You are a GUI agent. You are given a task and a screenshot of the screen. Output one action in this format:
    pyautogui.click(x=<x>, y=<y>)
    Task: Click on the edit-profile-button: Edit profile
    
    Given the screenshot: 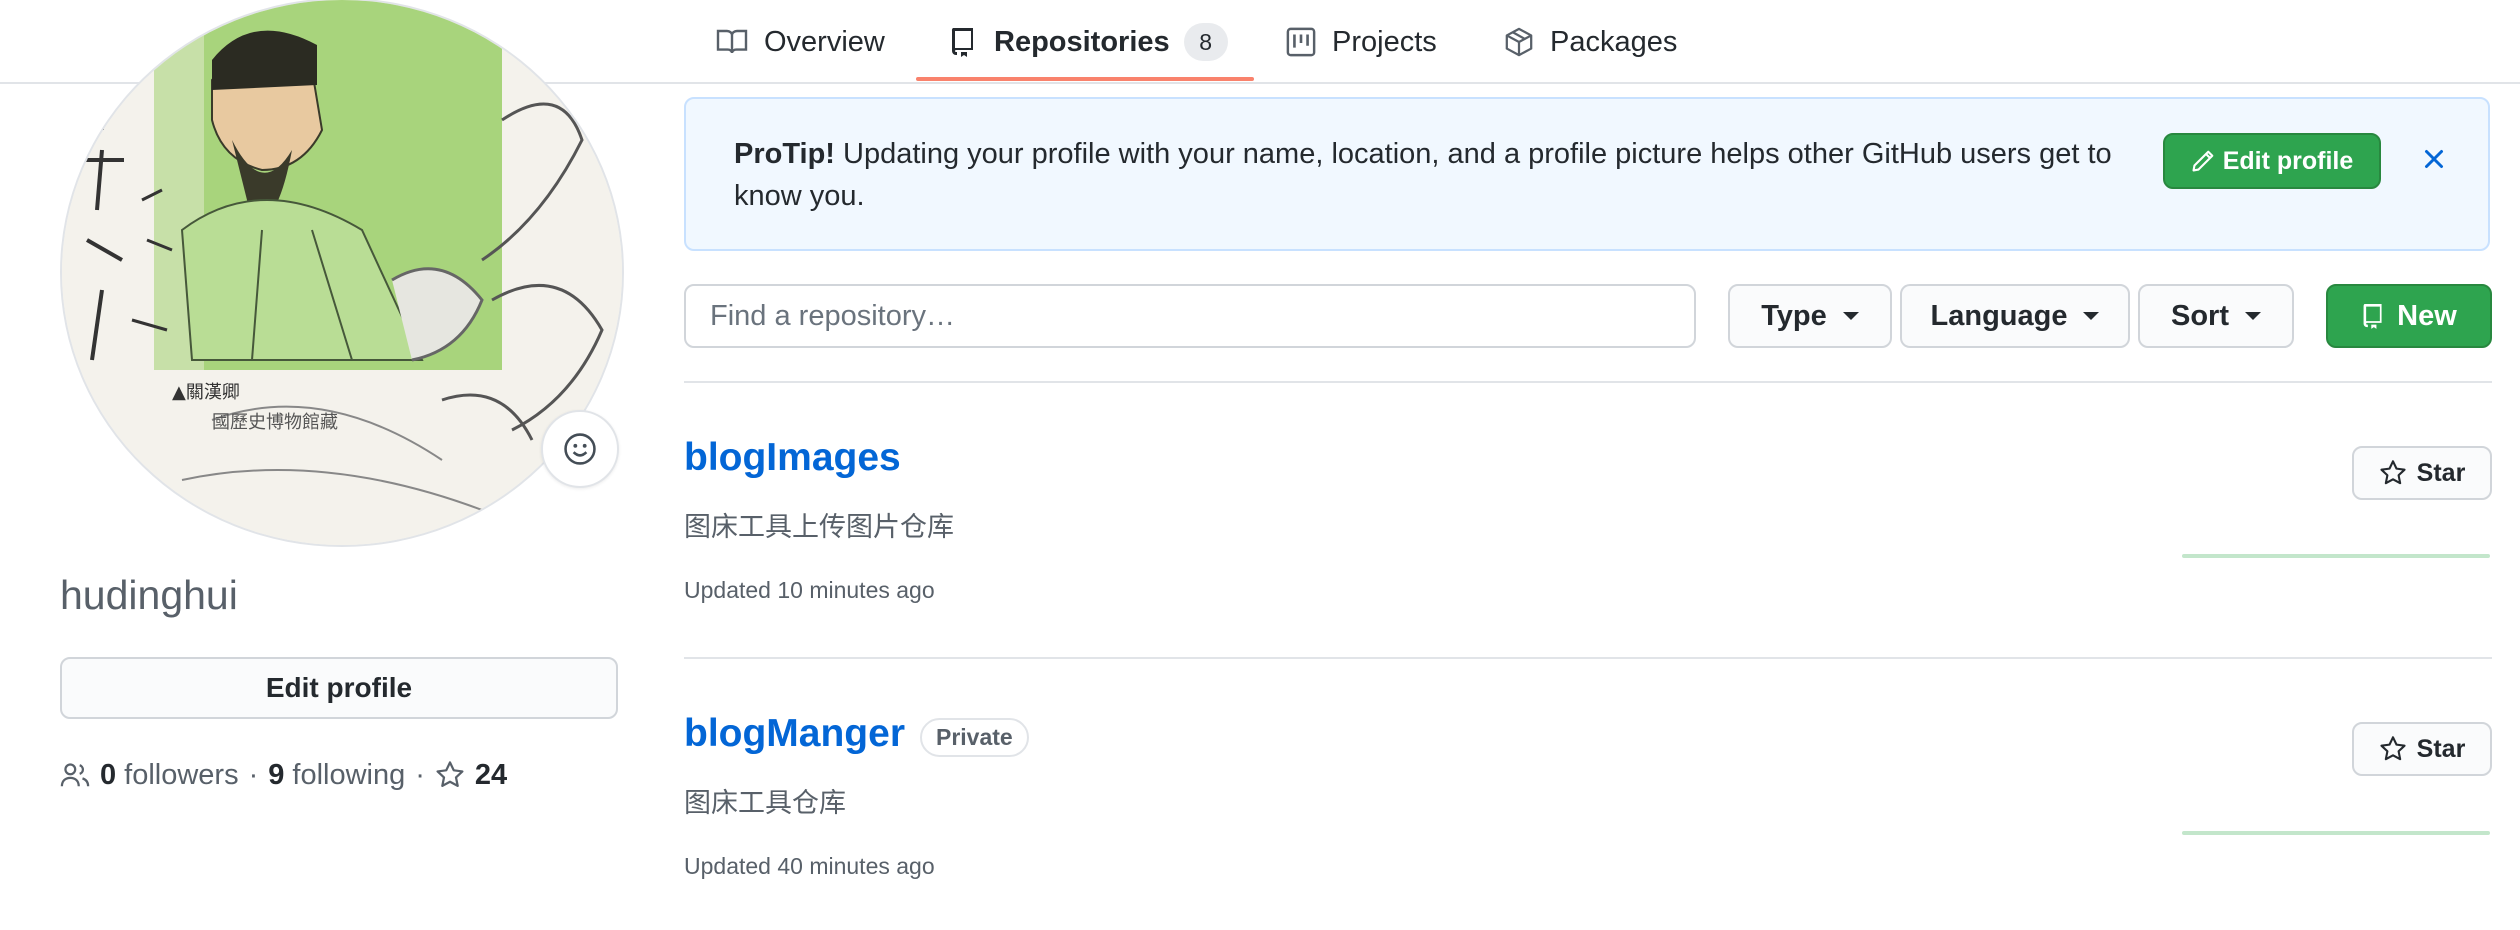 What is the action you would take?
    pyautogui.click(x=339, y=688)
    